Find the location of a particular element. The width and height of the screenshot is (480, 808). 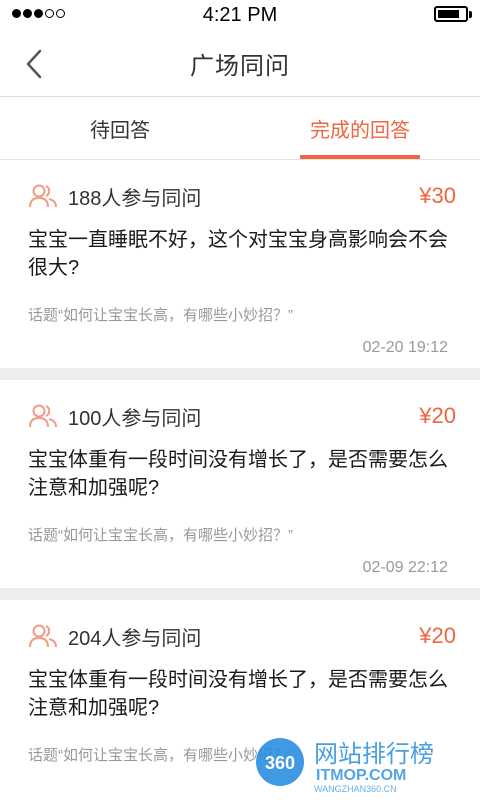

watermark-sub: WANGZHAN360.CN is located at coordinates (355, 789).